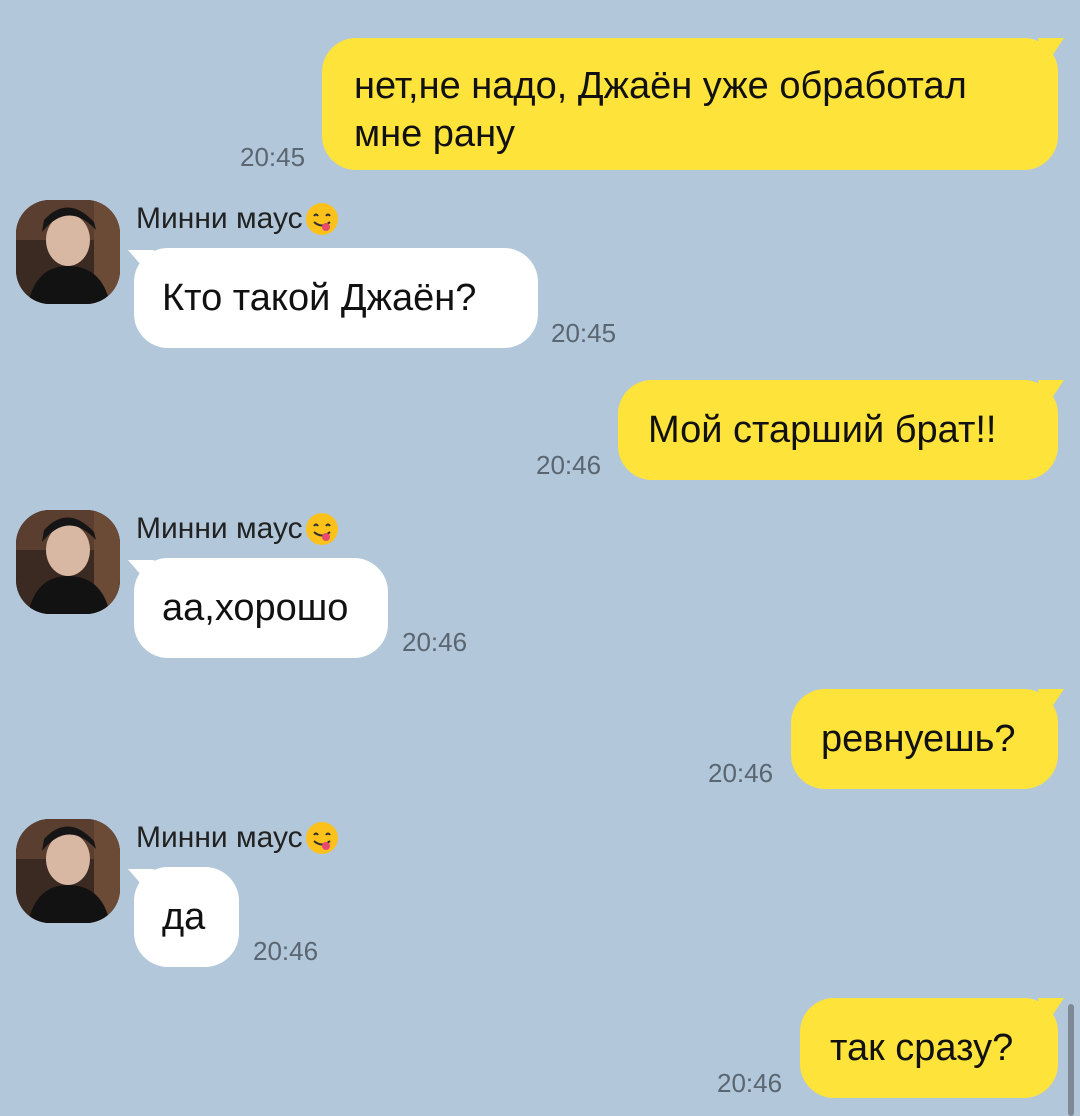 The image size is (1080, 1116). I want to click on incoming-message-bubble: да, so click(186, 917).